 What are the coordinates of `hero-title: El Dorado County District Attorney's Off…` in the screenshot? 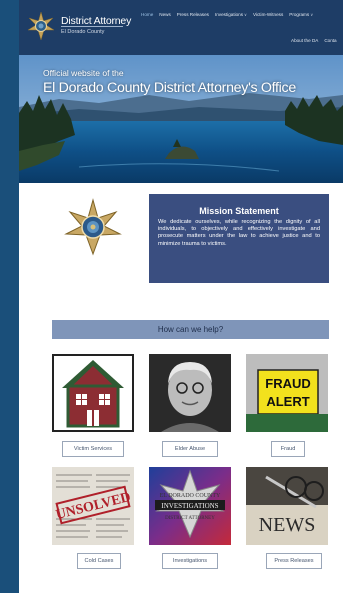 It's located at (169, 88).